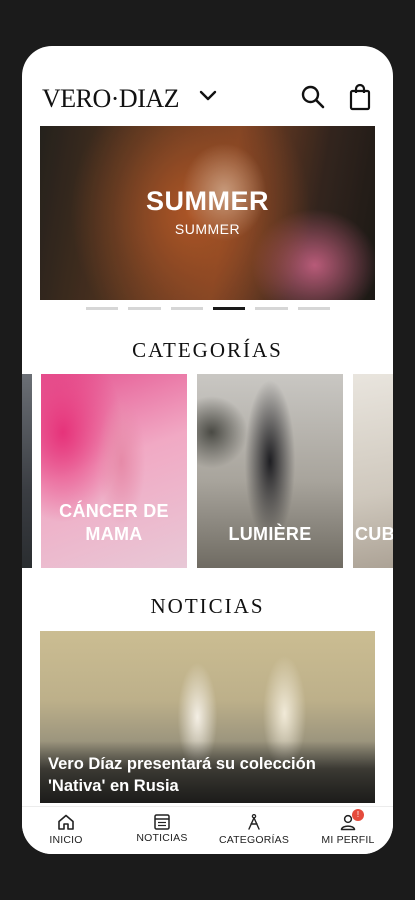  What do you see at coordinates (254, 840) in the screenshot?
I see `nav-label: CATEGORÍAS` at bounding box center [254, 840].